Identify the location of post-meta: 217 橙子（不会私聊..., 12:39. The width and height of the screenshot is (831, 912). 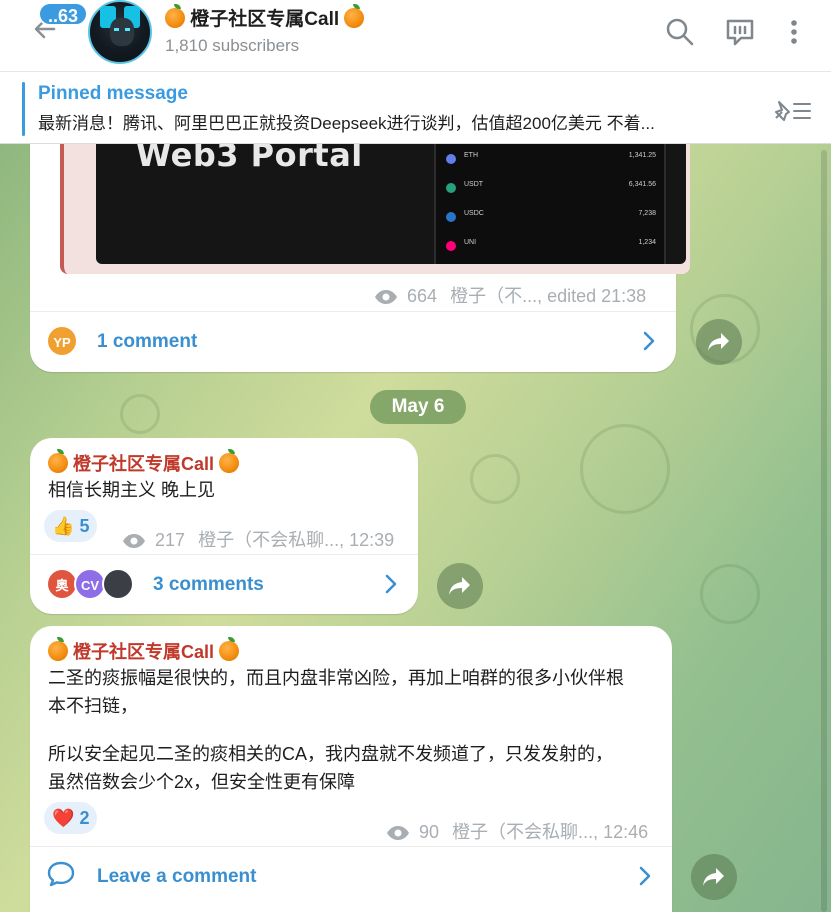
(258, 539).